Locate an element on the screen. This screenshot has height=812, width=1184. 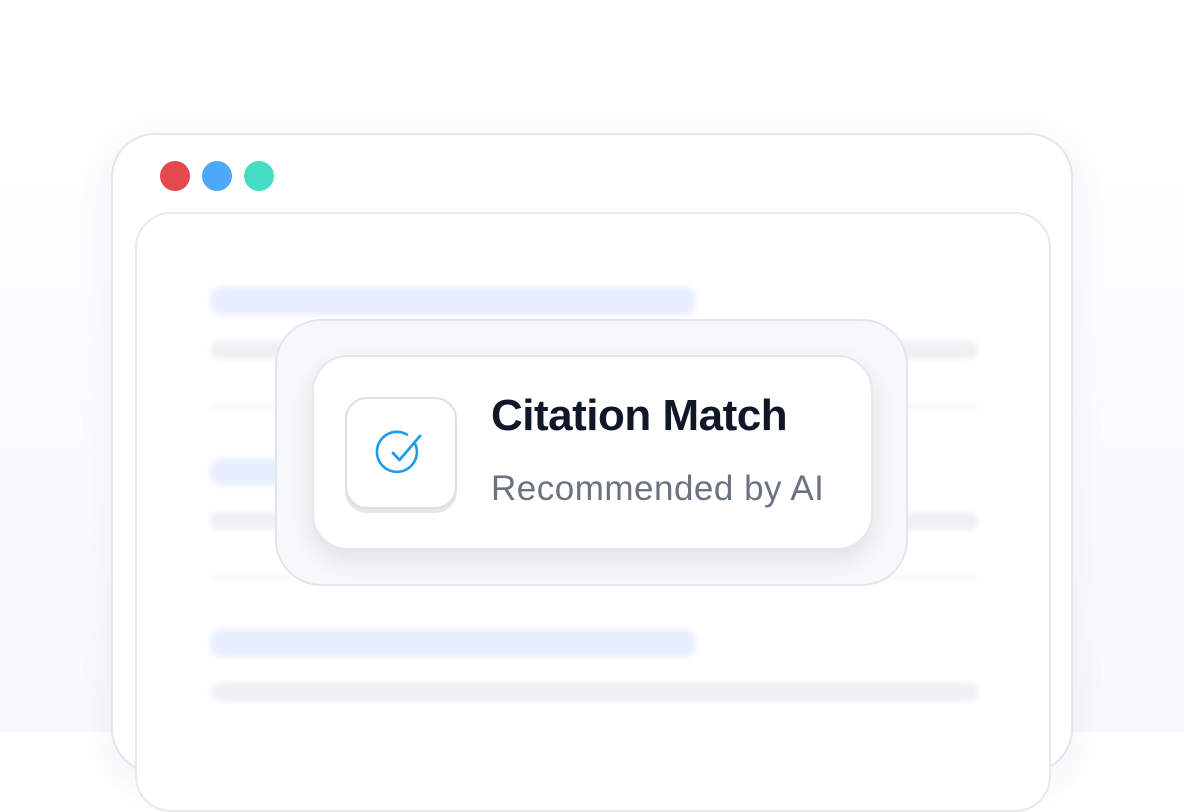
icon-container is located at coordinates (401, 453).